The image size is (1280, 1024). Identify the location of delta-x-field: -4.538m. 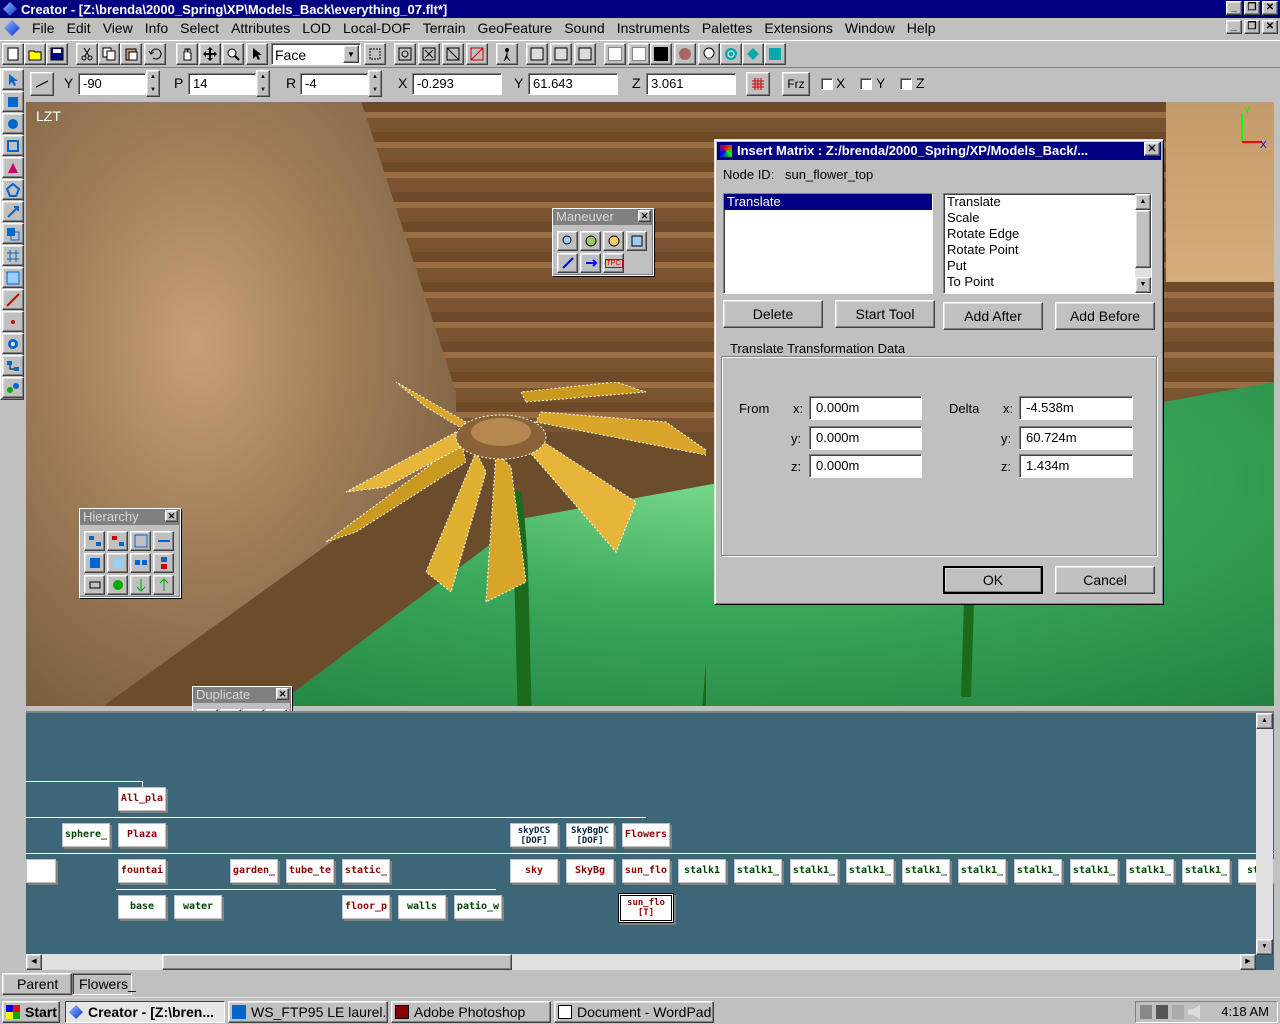
(1076, 408).